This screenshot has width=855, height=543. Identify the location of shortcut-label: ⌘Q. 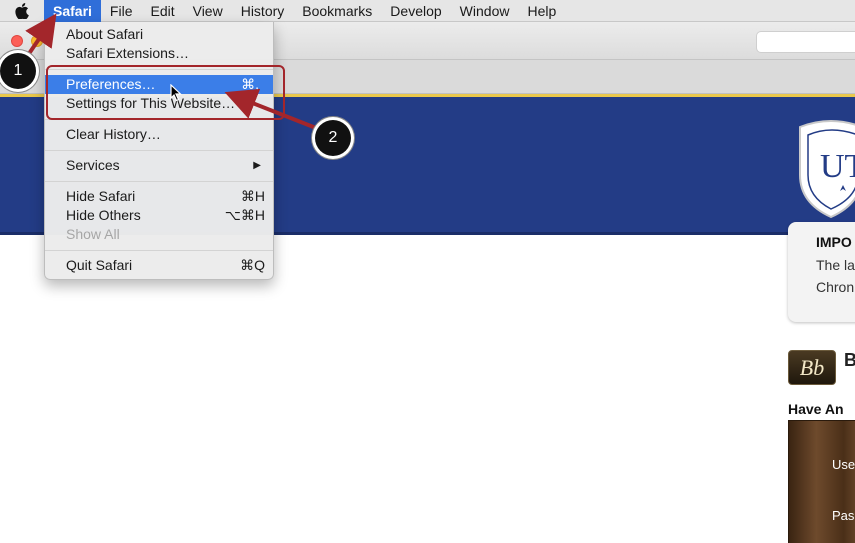
(252, 265).